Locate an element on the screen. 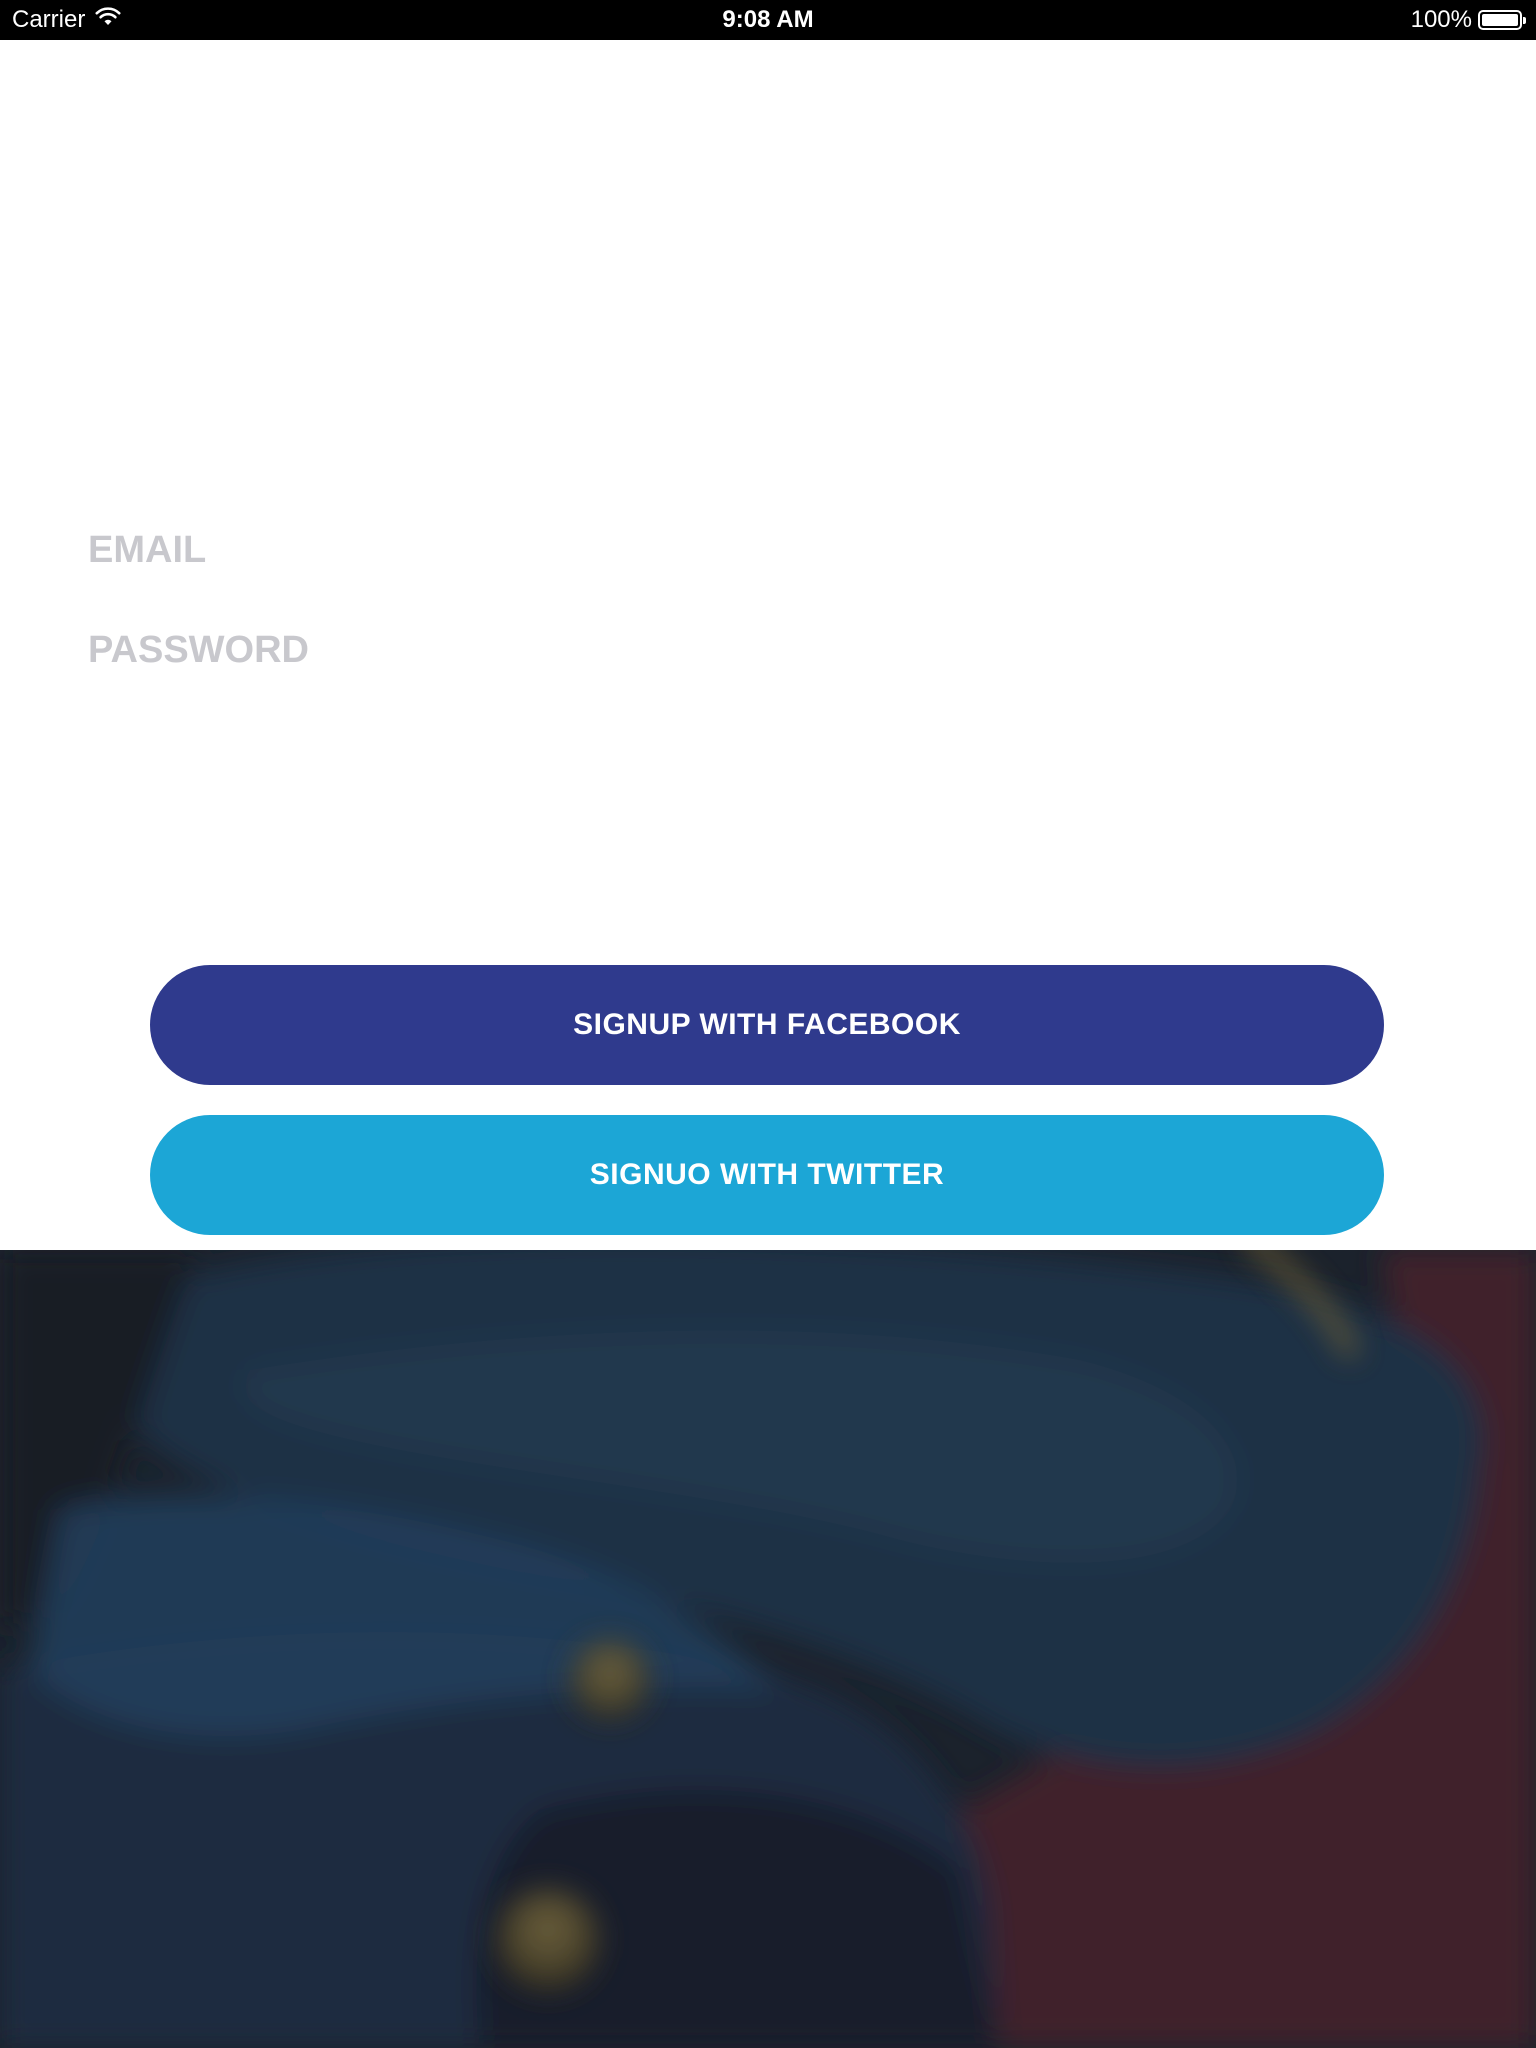 The height and width of the screenshot is (2048, 1536). status-right: 100% is located at coordinates (1468, 20).